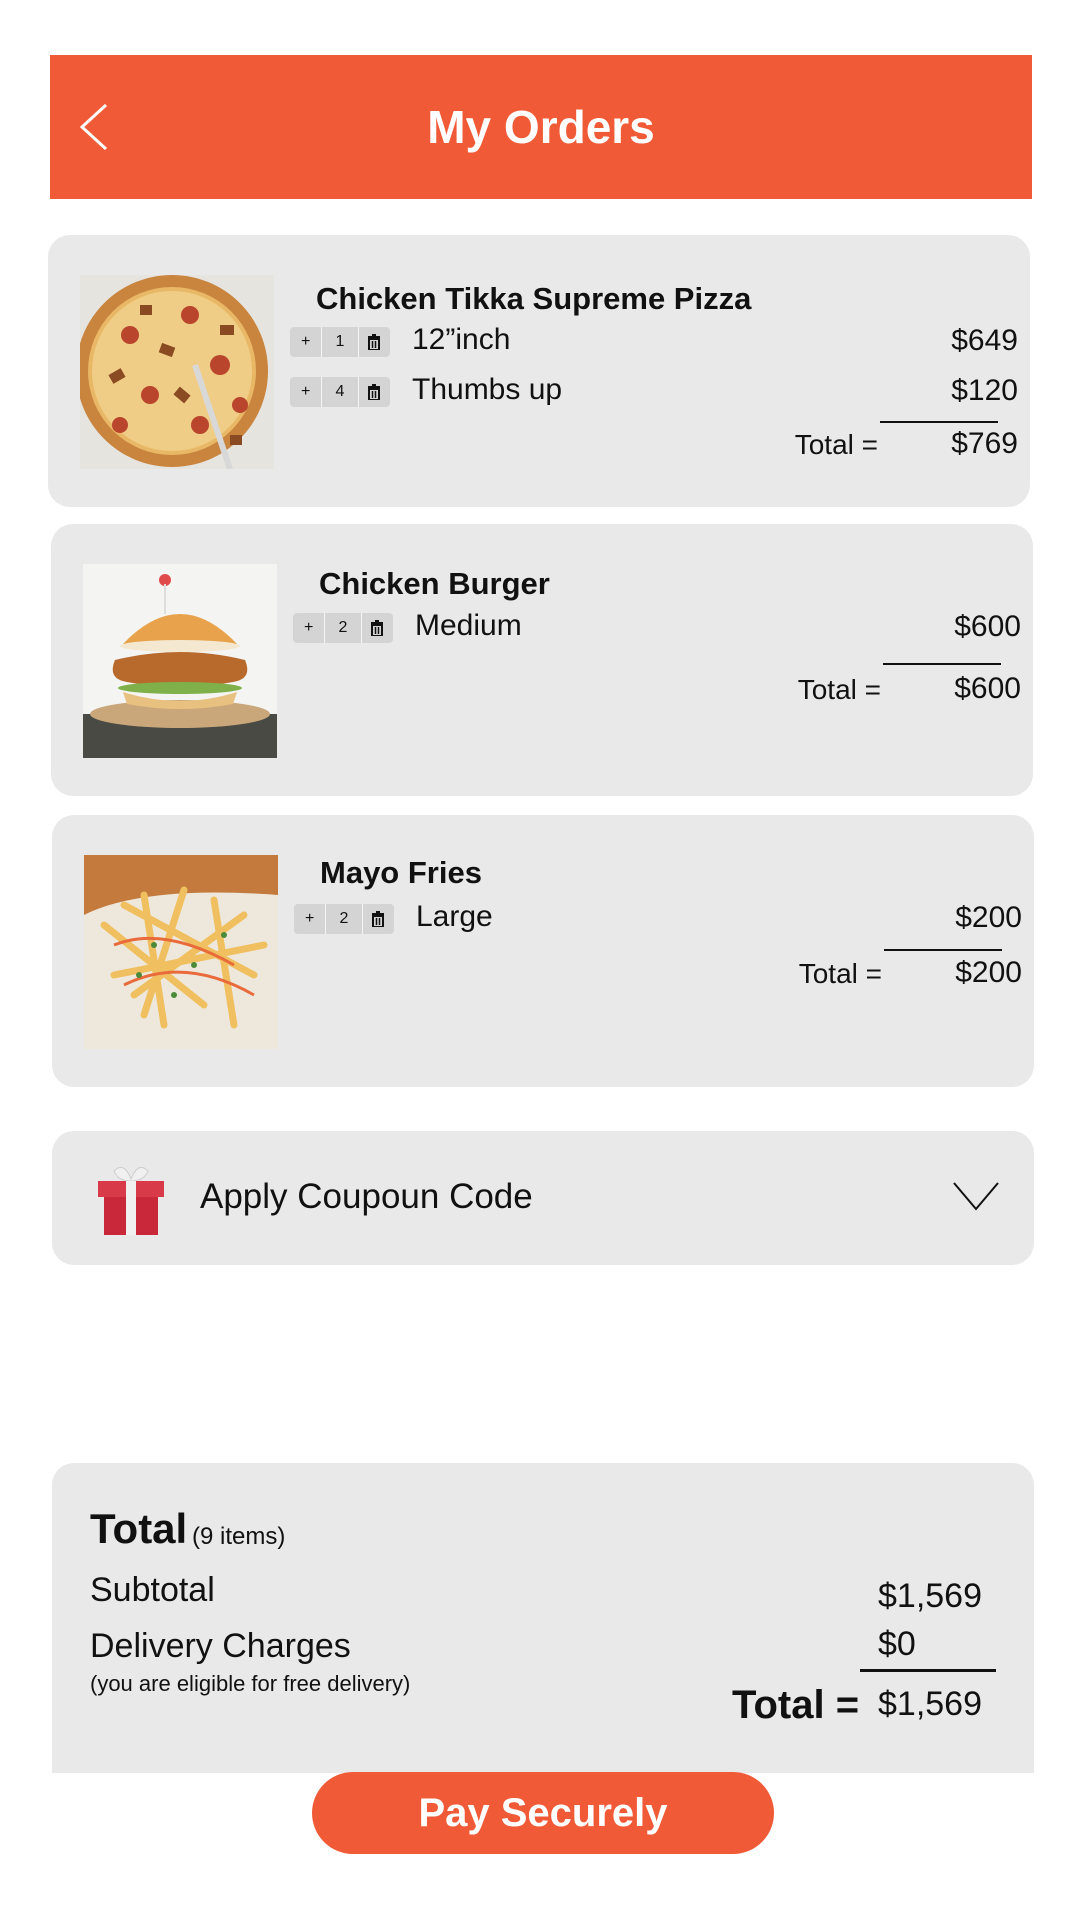 The width and height of the screenshot is (1080, 1920). What do you see at coordinates (984, 340) in the screenshot?
I see `option-price: $649` at bounding box center [984, 340].